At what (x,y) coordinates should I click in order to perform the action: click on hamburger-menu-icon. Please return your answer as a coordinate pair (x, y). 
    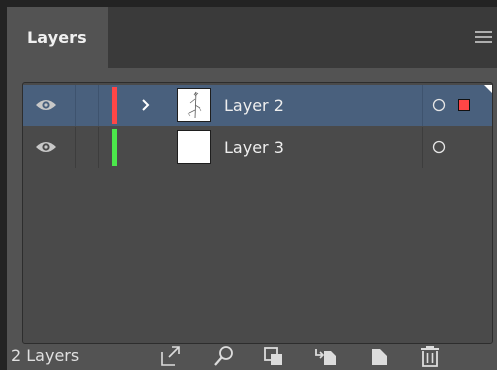
    Looking at the image, I should click on (485, 39).